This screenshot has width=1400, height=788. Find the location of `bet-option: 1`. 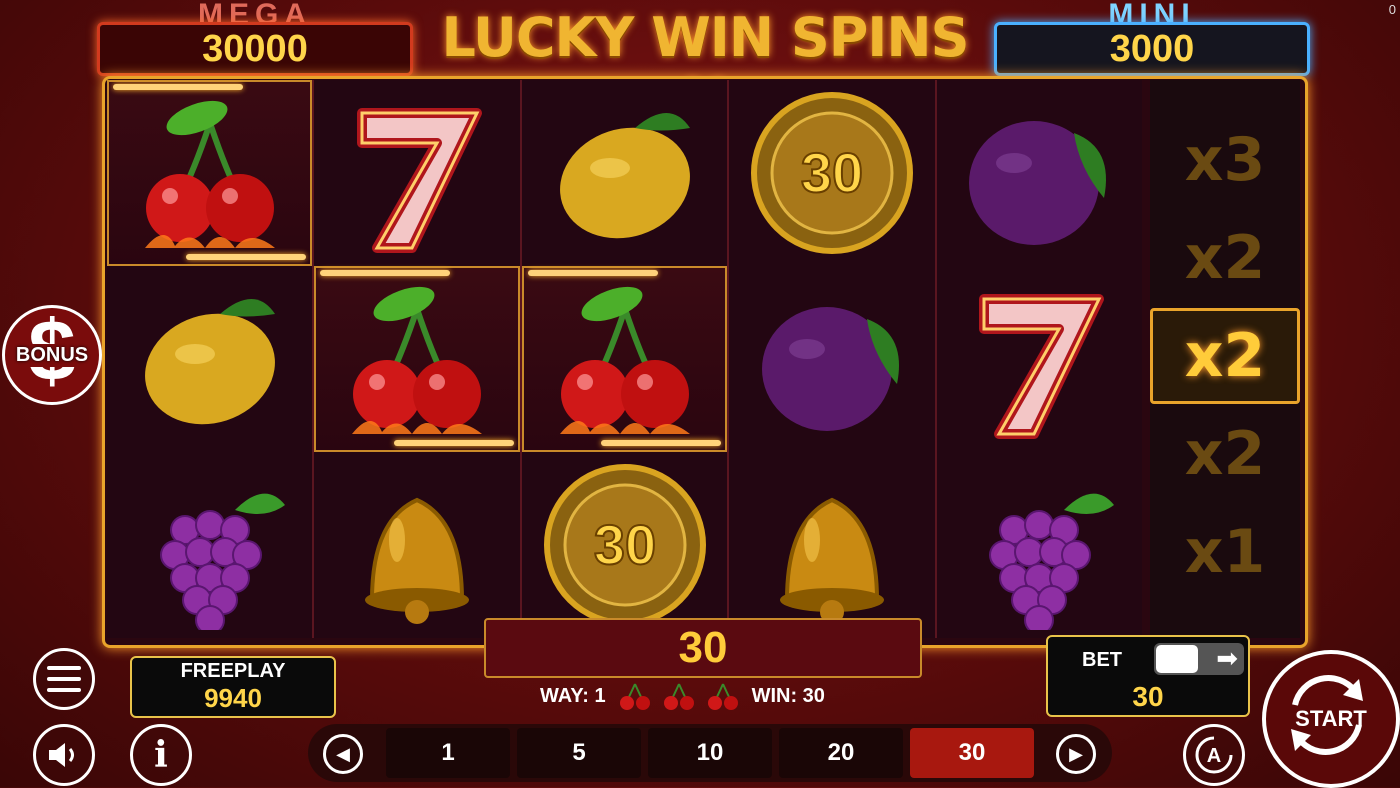

bet-option: 1 is located at coordinates (448, 753).